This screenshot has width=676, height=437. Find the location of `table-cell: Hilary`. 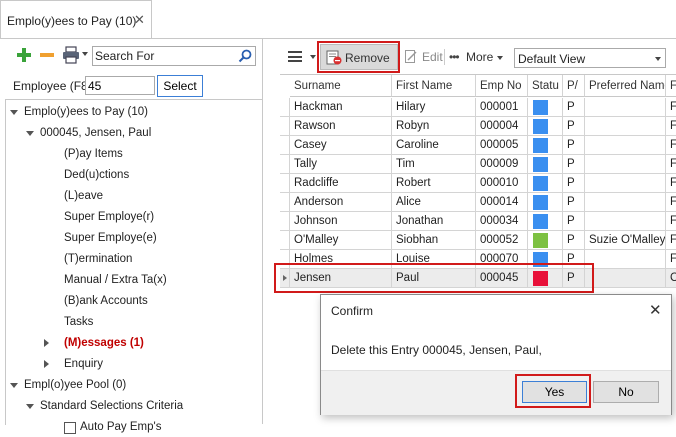

table-cell: Hilary is located at coordinates (434, 107).